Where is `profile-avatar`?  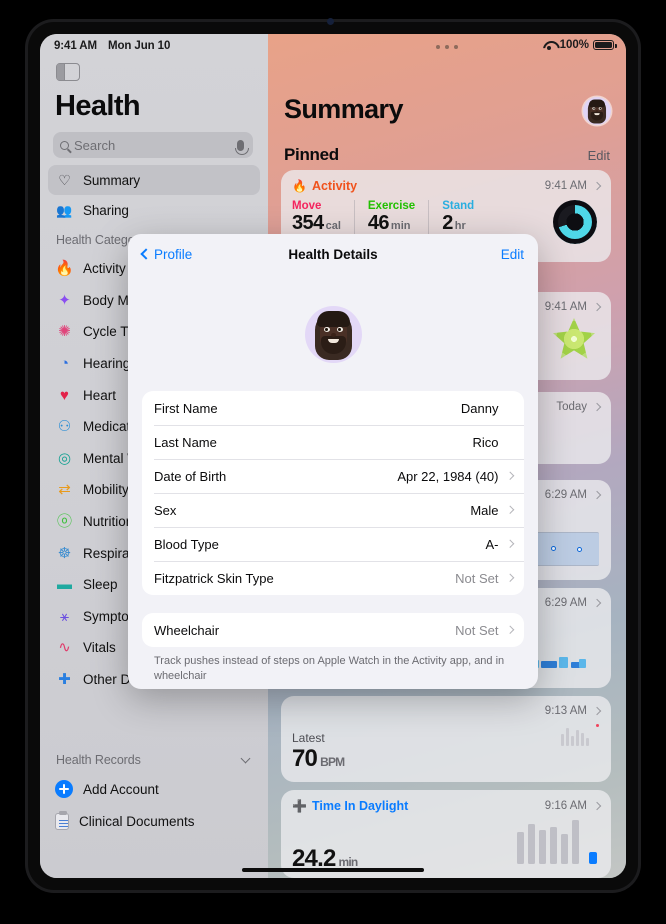 profile-avatar is located at coordinates (597, 111).